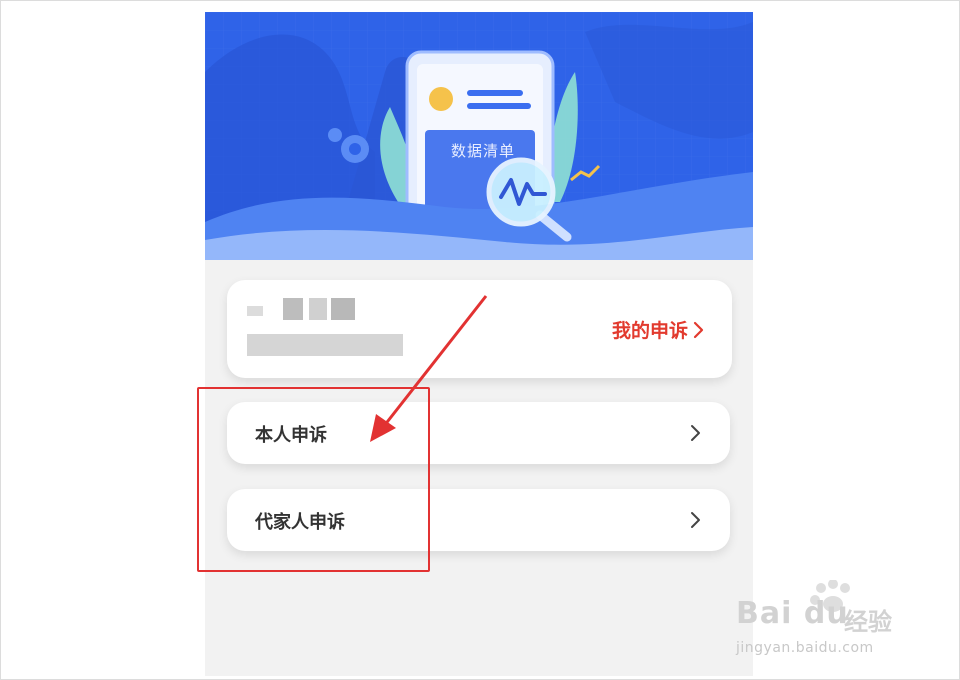 This screenshot has width=960, height=680. I want to click on watermark-url: jingyan.baidu.com, so click(805, 648).